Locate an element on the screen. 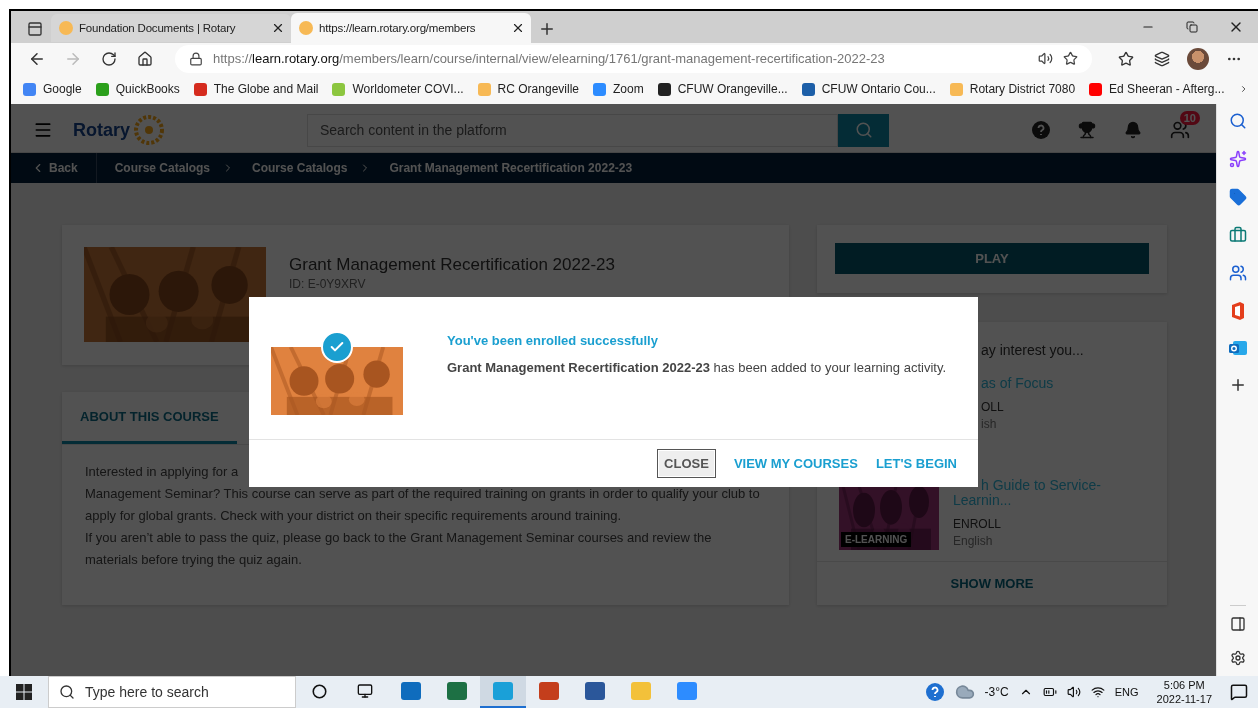  settings-icon is located at coordinates (1237, 658).